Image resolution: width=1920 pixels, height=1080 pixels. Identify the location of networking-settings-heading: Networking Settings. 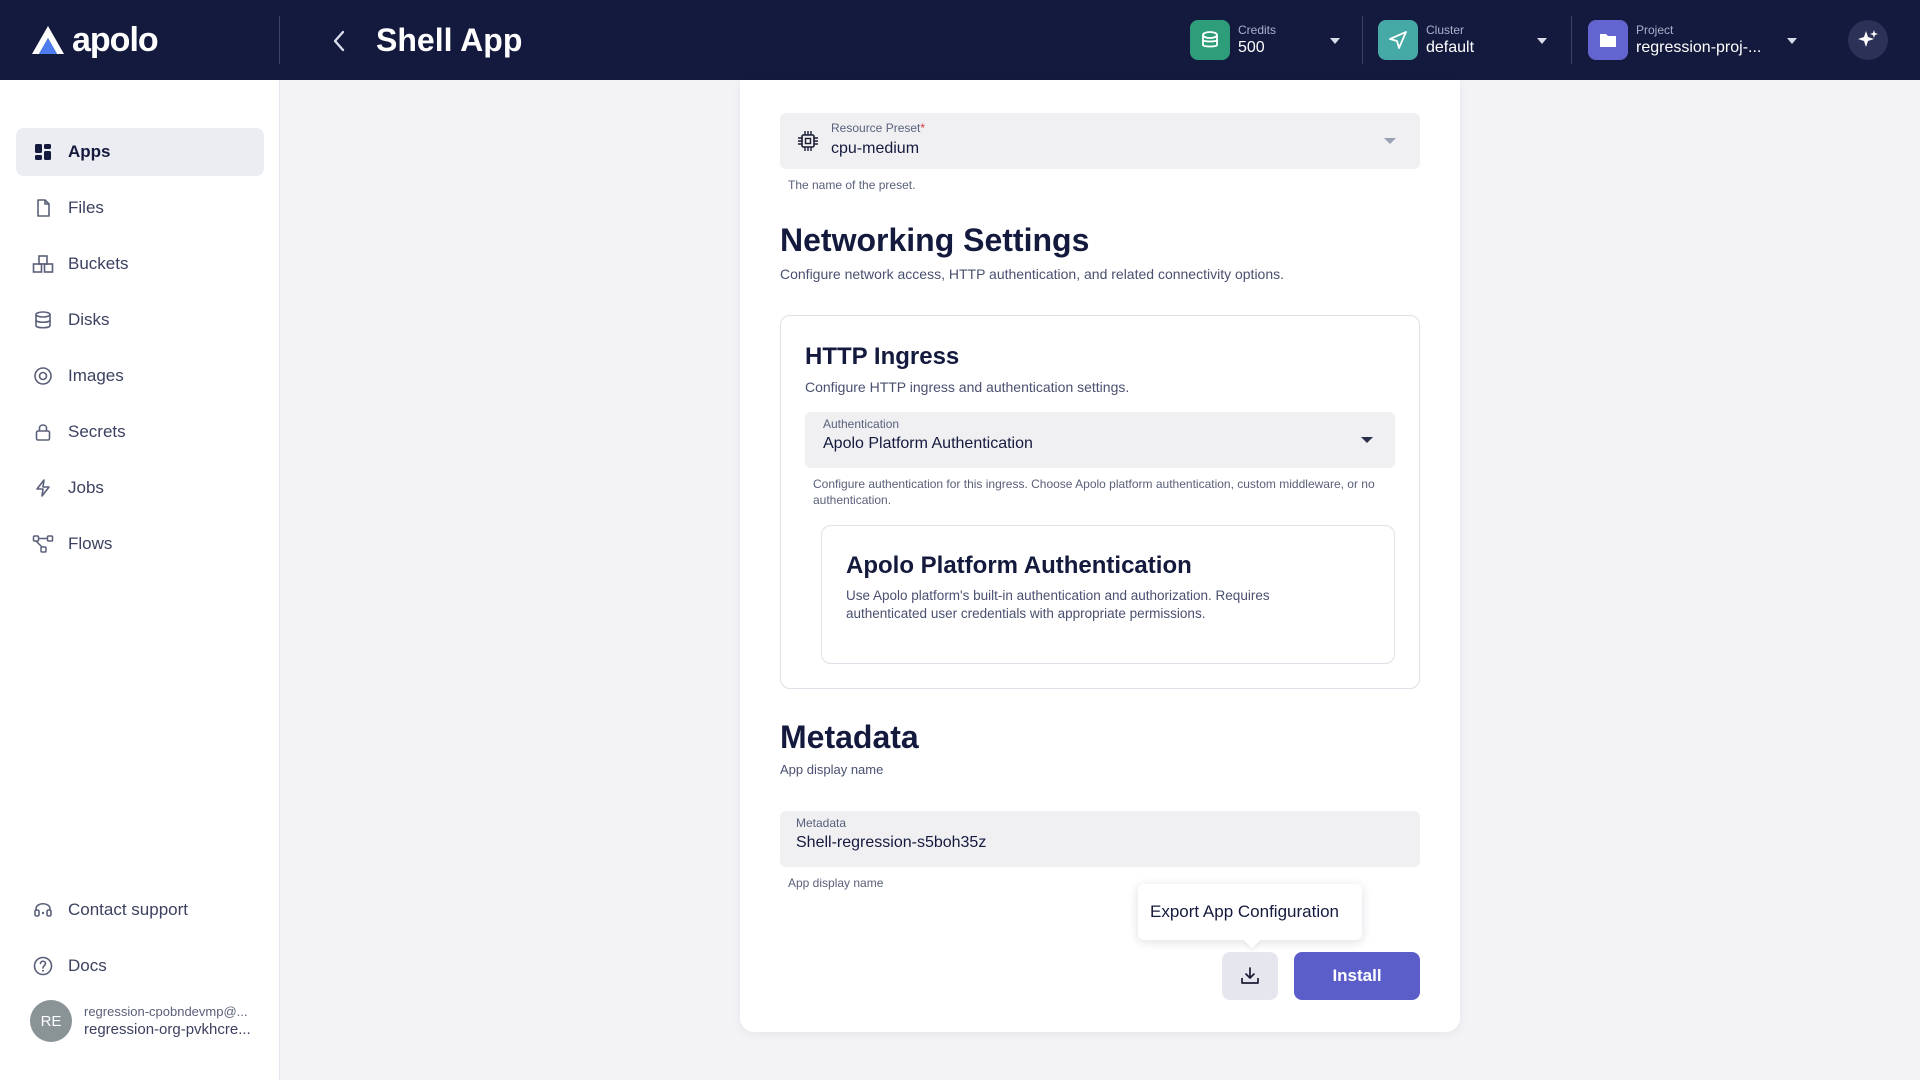
(935, 240).